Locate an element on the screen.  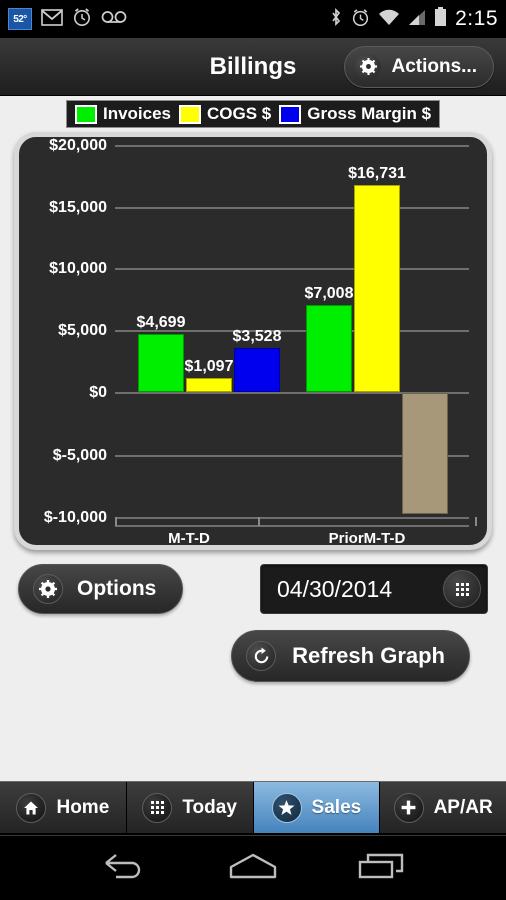
y-axis-tick-label: $20,000 is located at coordinates (78, 145).